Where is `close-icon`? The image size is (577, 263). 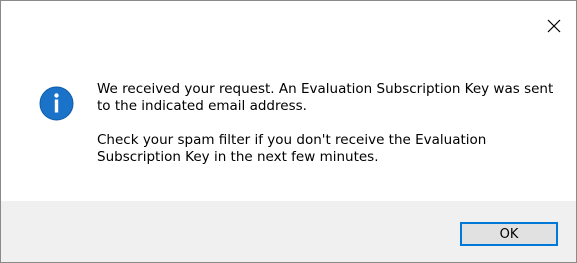
close-icon is located at coordinates (554, 26).